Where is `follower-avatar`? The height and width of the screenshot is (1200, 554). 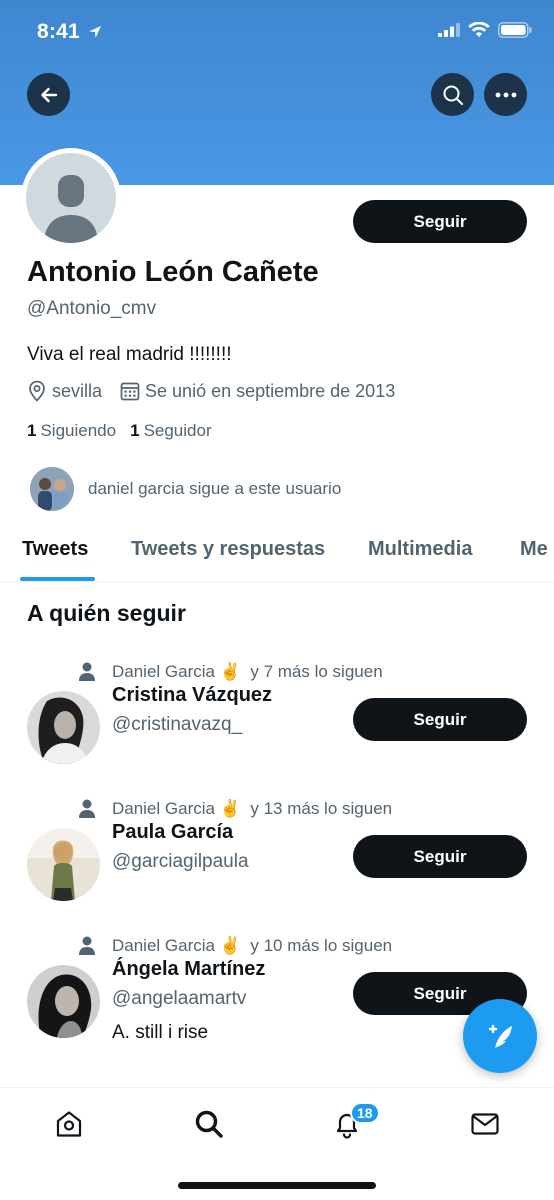 follower-avatar is located at coordinates (52, 489).